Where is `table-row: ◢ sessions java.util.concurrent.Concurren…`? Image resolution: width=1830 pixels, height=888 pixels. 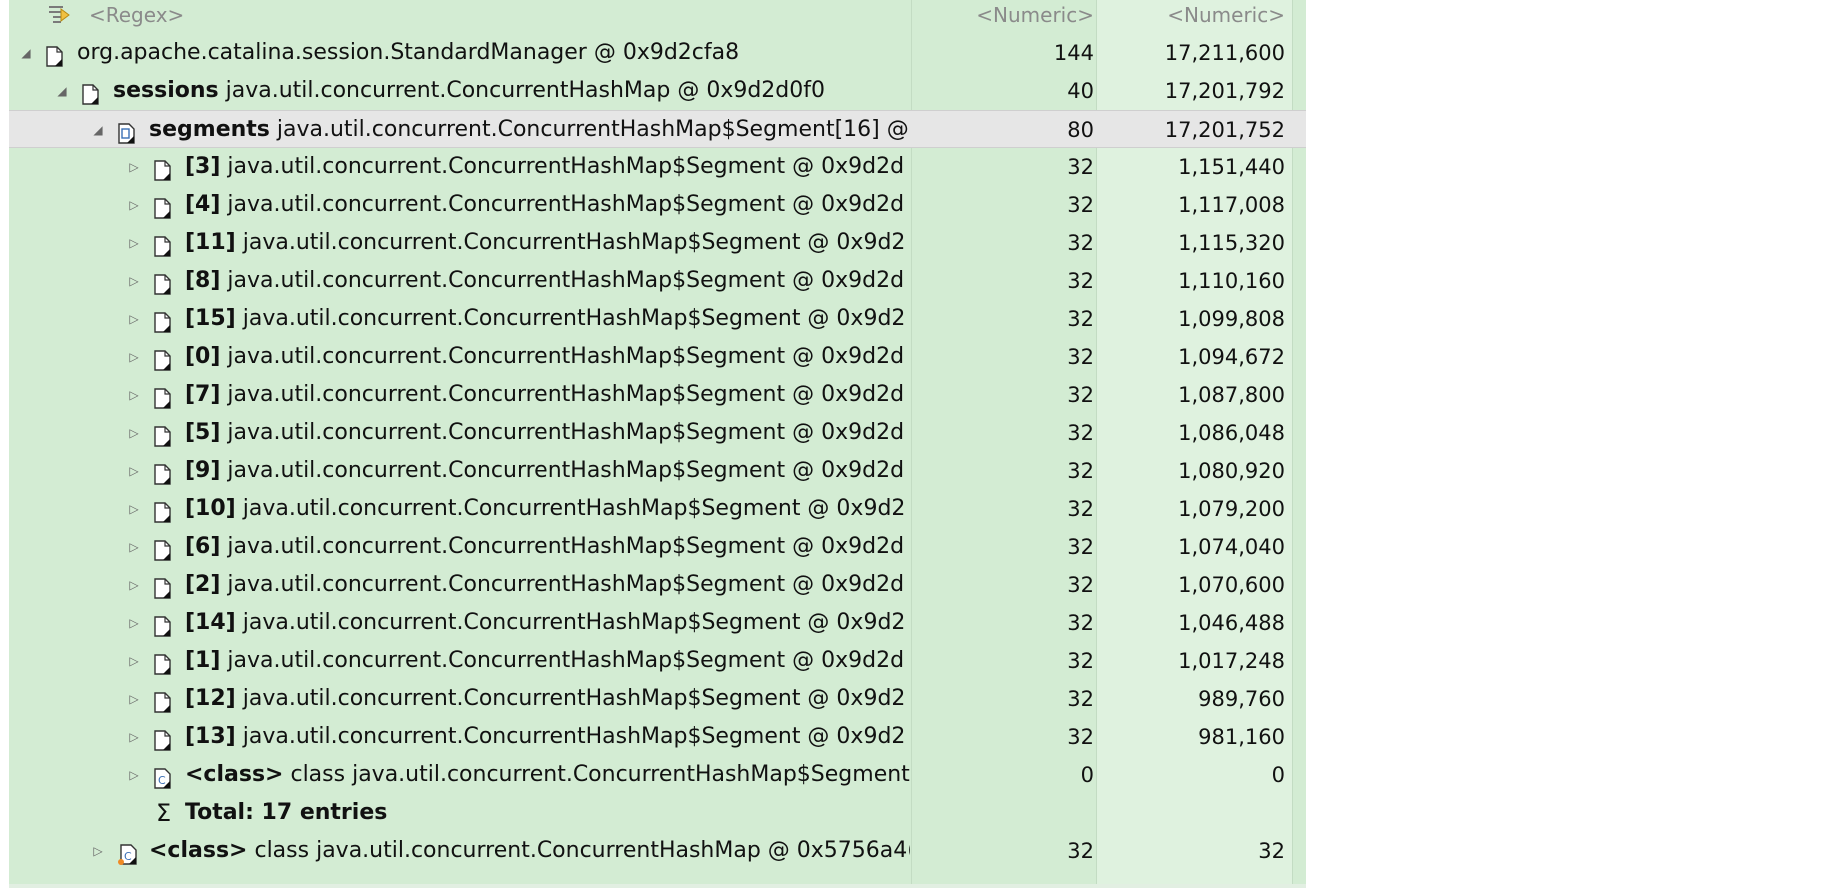
table-row: ◢ sessions java.util.concurrent.Concurren… is located at coordinates (657, 91).